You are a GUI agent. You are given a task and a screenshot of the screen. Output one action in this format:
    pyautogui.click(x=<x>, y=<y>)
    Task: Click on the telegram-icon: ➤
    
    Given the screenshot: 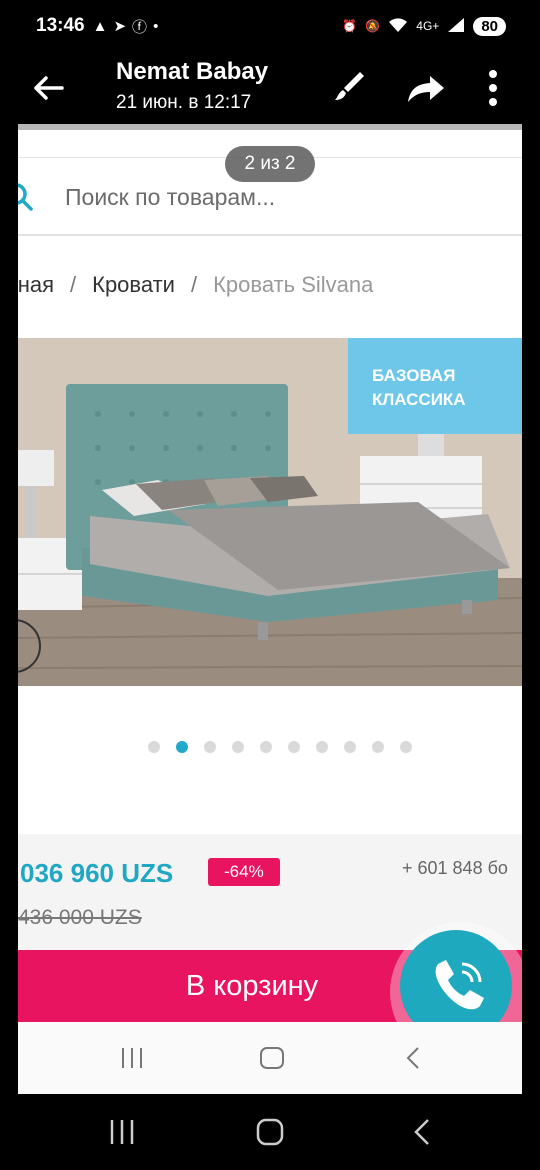 What is the action you would take?
    pyautogui.click(x=120, y=26)
    